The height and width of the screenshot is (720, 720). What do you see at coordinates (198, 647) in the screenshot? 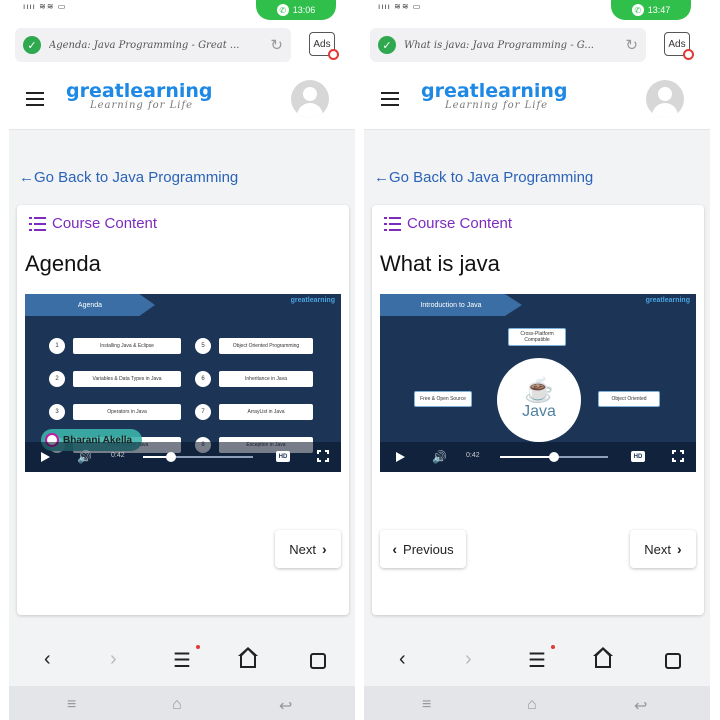
I see `notification-dot` at bounding box center [198, 647].